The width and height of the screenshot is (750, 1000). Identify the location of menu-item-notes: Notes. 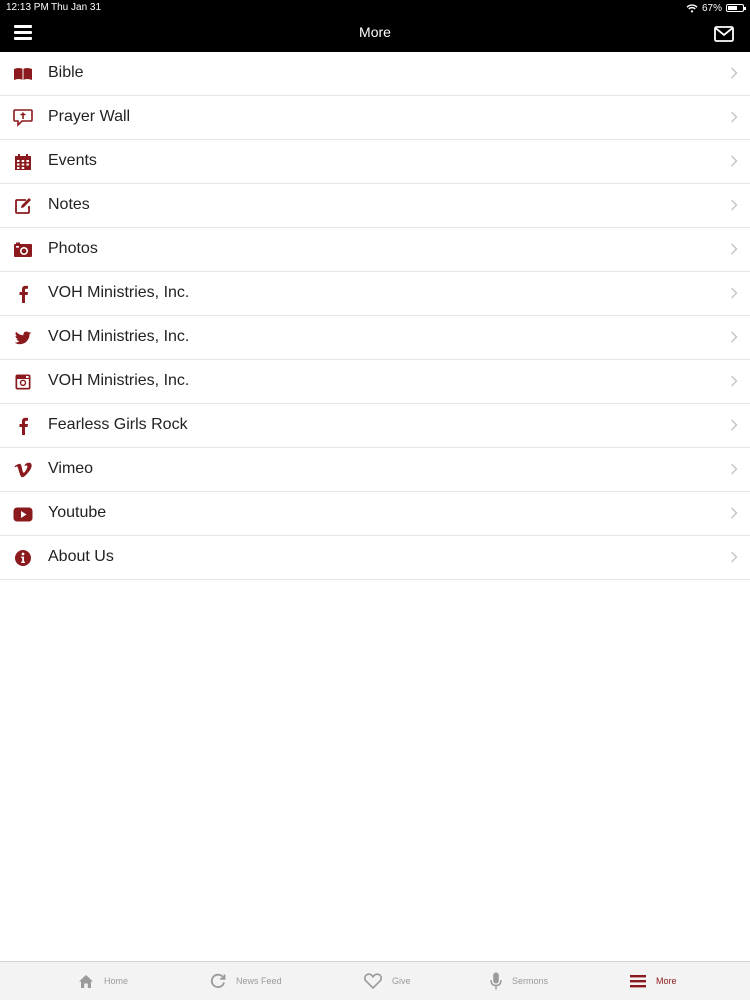
(375, 206).